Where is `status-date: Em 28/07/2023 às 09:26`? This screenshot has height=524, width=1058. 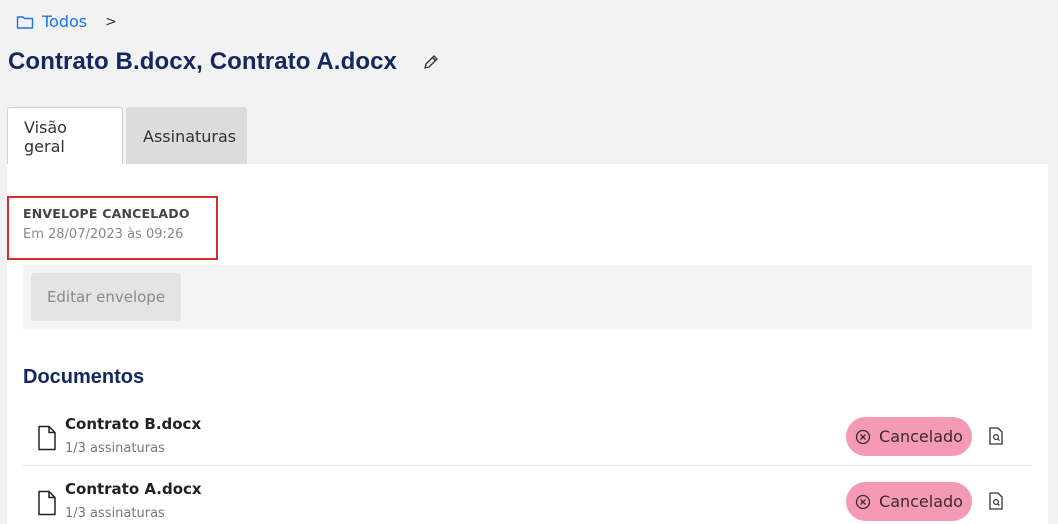 status-date: Em 28/07/2023 às 09:26 is located at coordinates (103, 234).